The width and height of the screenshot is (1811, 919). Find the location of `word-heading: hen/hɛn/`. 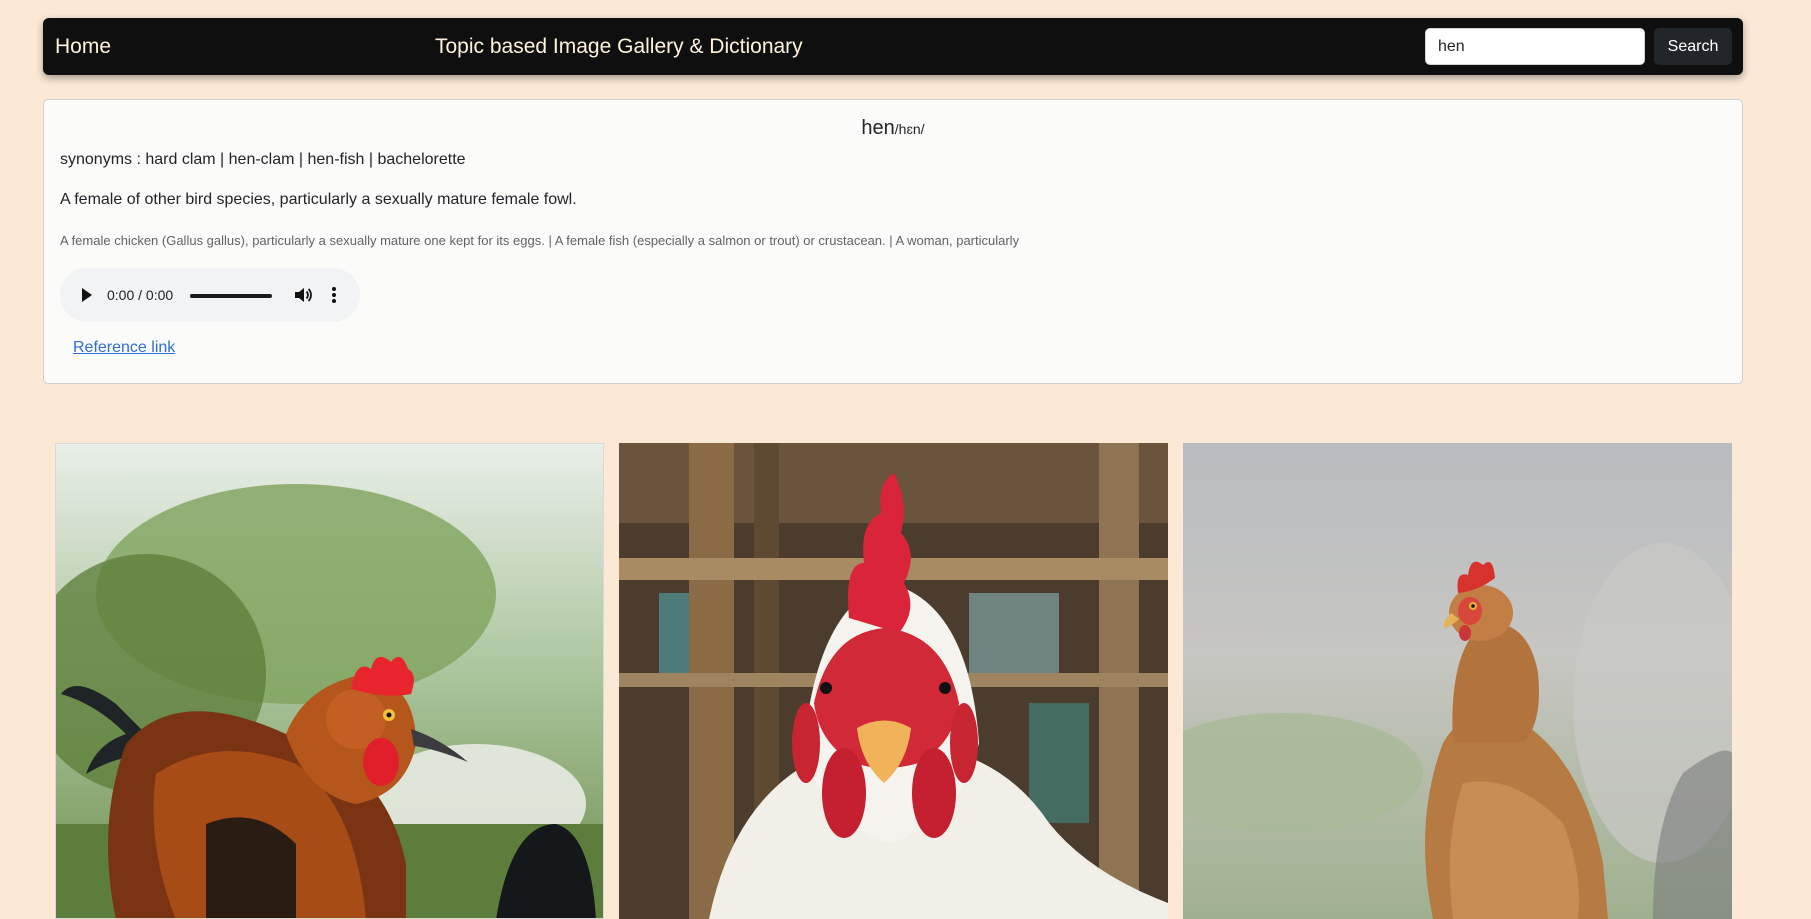

word-heading: hen/hɛn/ is located at coordinates (893, 128).